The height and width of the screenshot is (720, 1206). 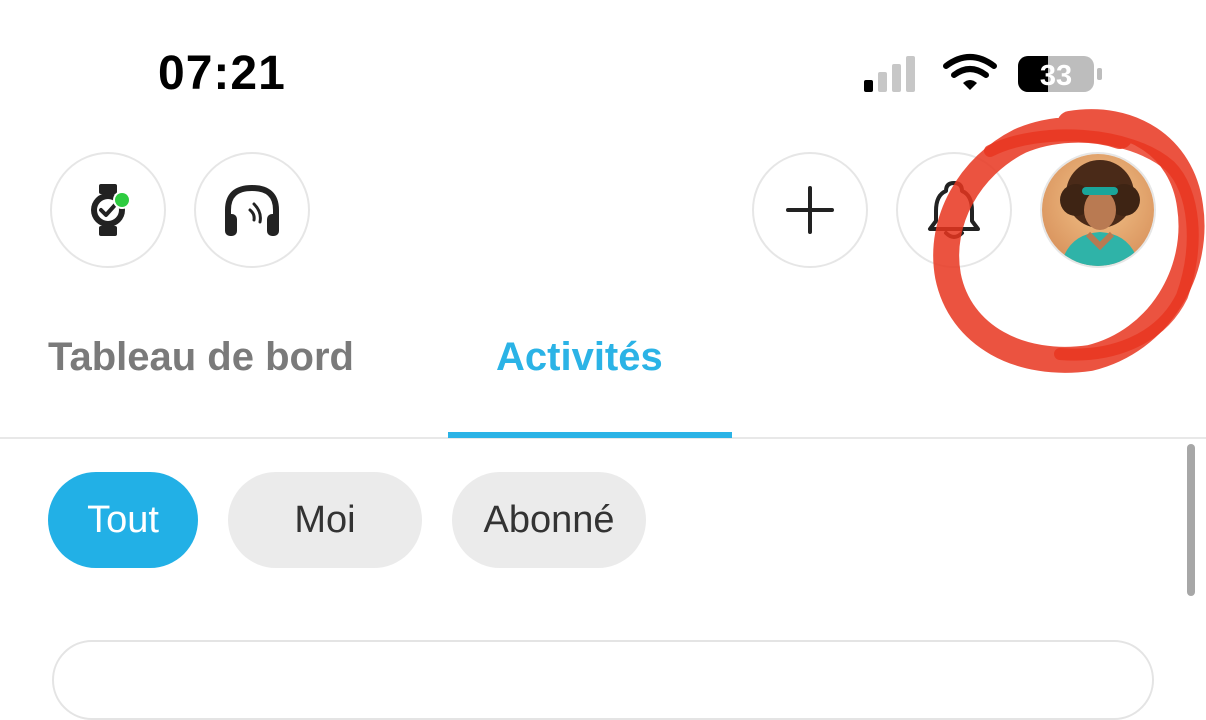 I want to click on scrollbar, so click(x=1191, y=520).